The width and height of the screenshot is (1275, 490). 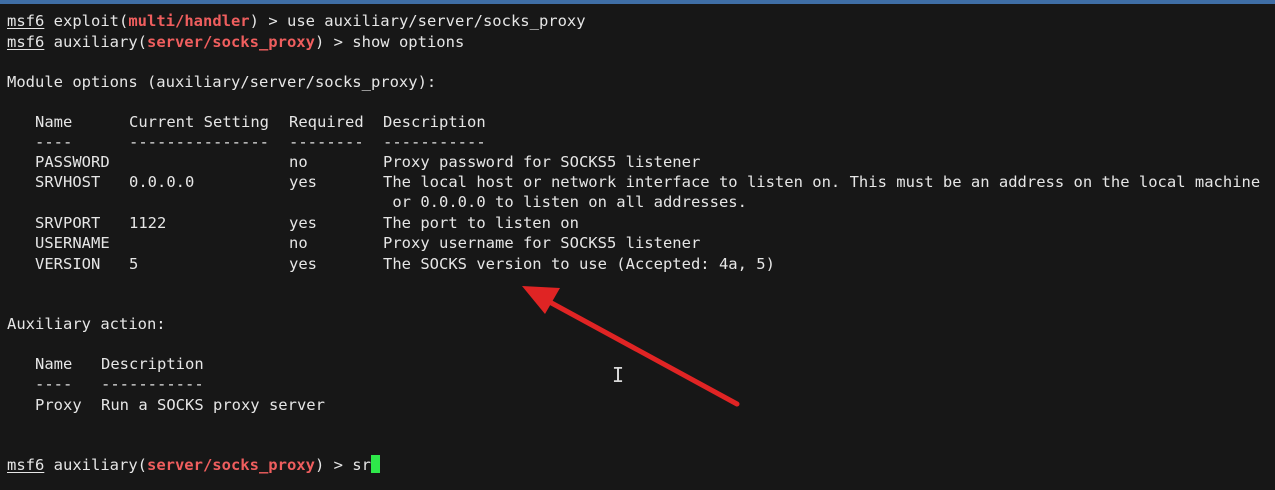 I want to click on mouse-text-cursor-icon: I, so click(x=618, y=375).